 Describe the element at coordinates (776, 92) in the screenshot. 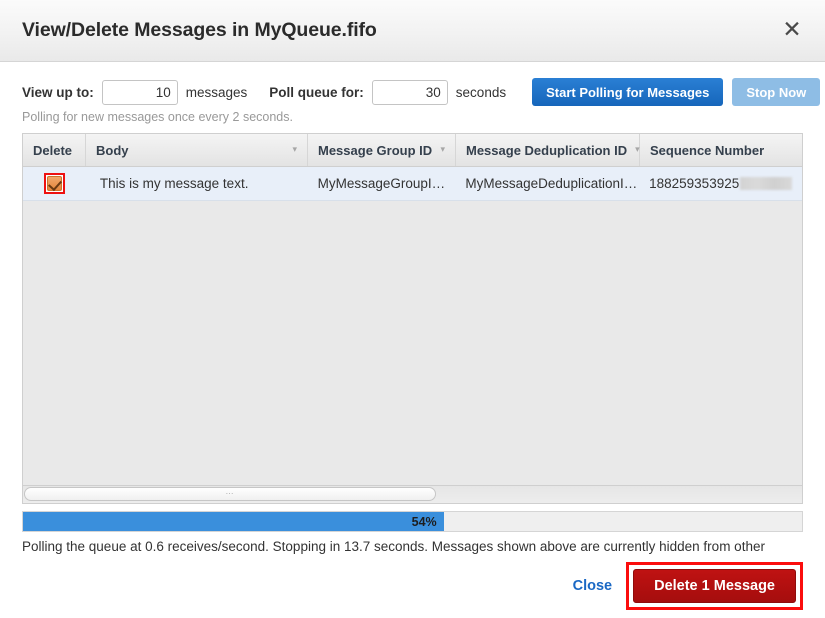

I see `stop-now-button: Stop Now` at that location.